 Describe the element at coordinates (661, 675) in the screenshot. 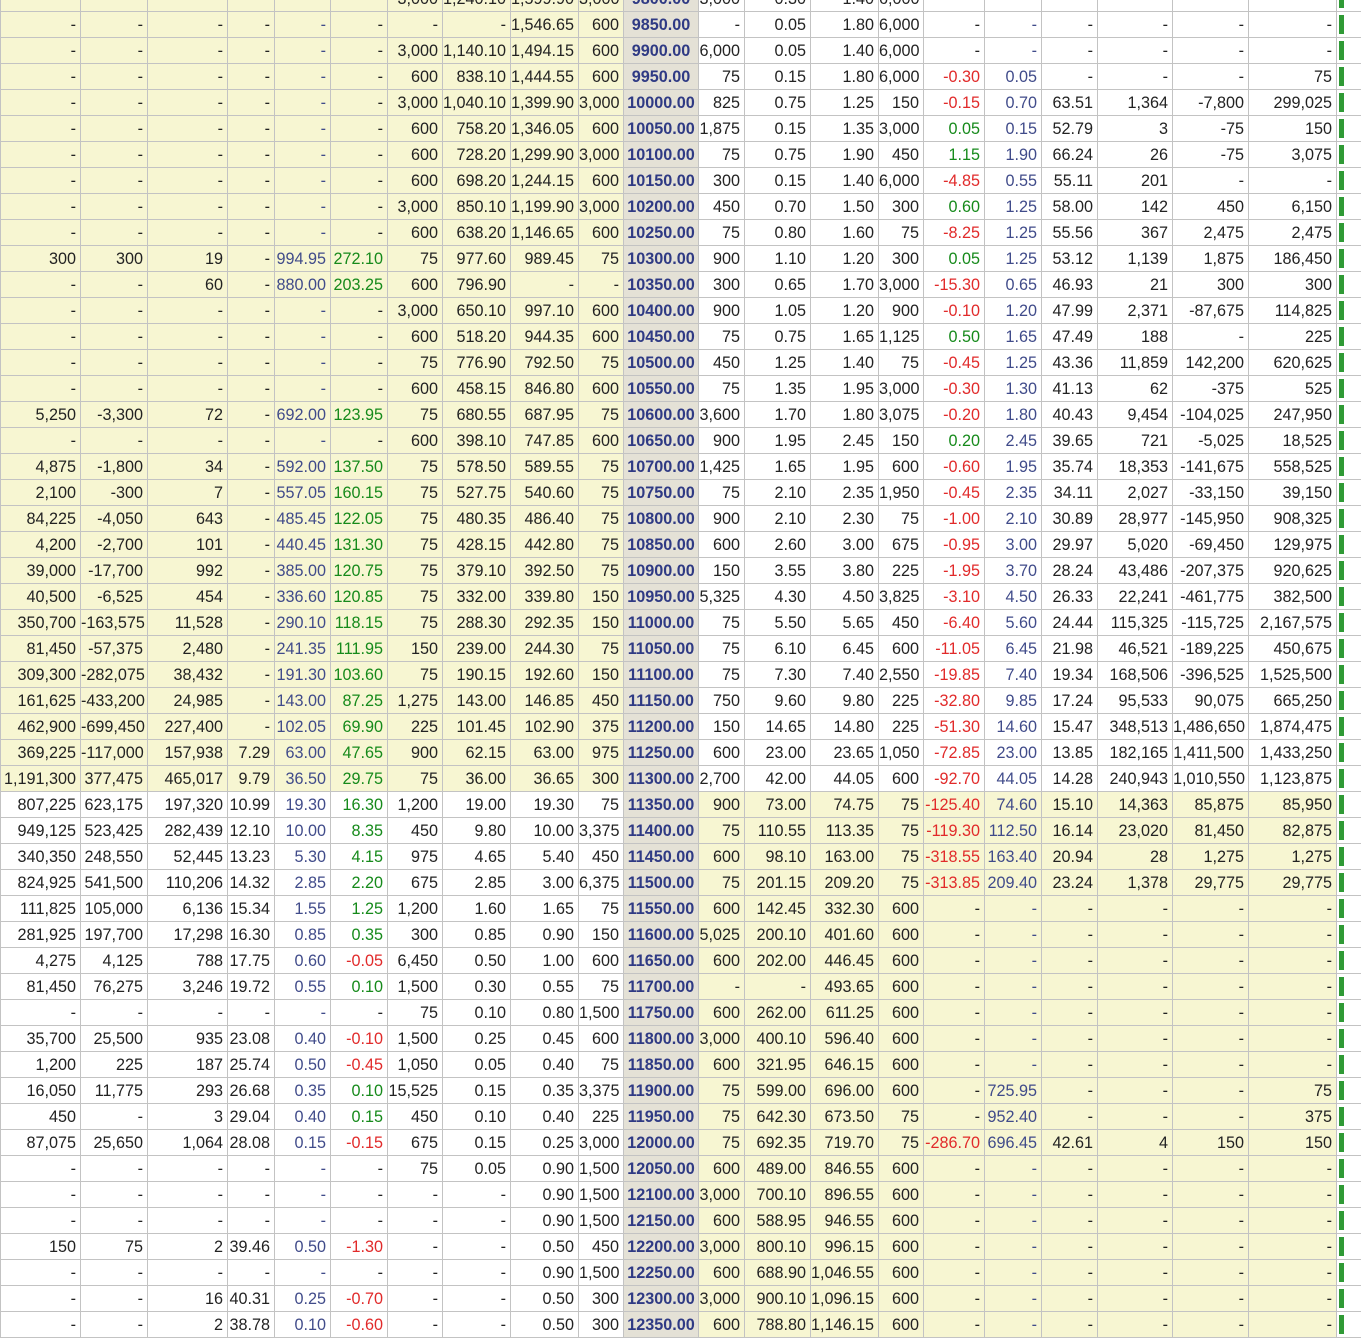

I see `strike-price-cell: 11100.00` at that location.